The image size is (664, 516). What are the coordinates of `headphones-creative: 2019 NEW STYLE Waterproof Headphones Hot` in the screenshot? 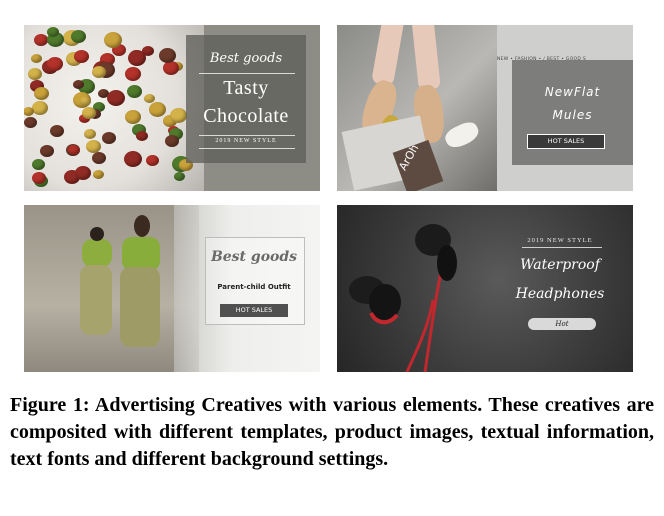 It's located at (485, 288).